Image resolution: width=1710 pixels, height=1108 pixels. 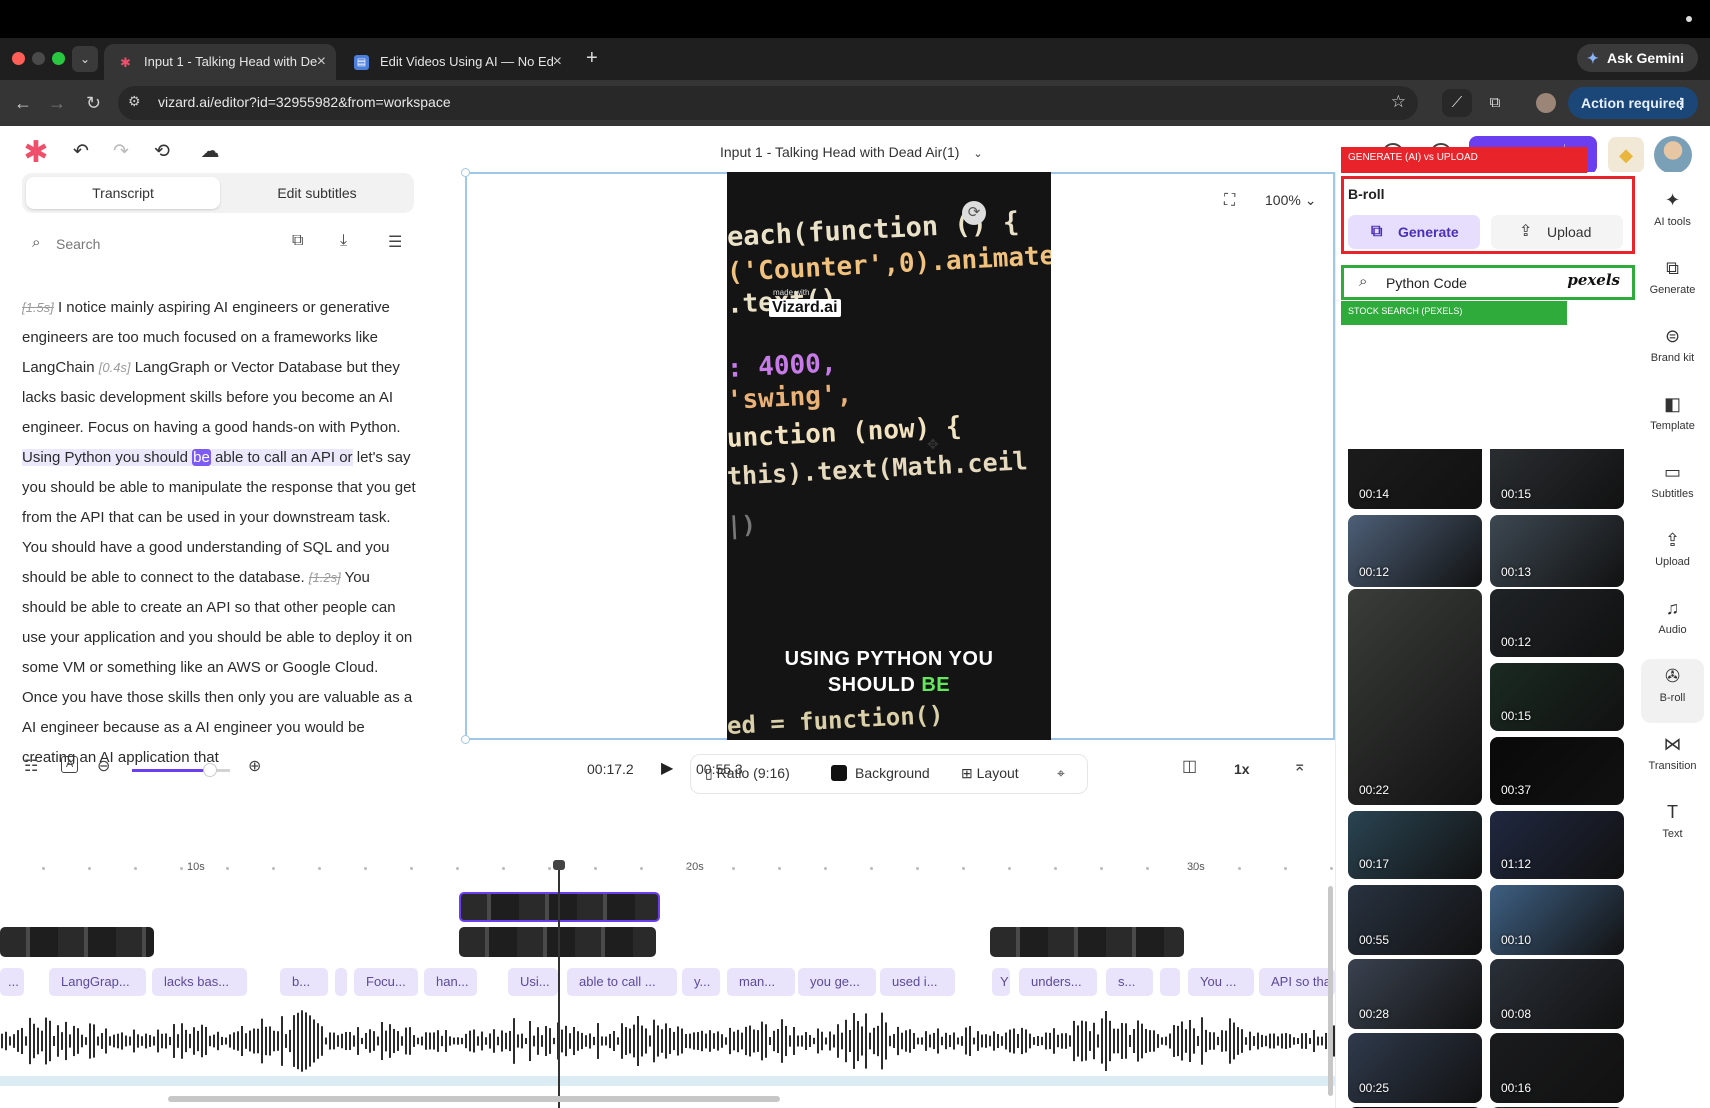 I want to click on project-title: Input 1 - Talking Head with Dead Air(1) ⌄, so click(x=851, y=152).